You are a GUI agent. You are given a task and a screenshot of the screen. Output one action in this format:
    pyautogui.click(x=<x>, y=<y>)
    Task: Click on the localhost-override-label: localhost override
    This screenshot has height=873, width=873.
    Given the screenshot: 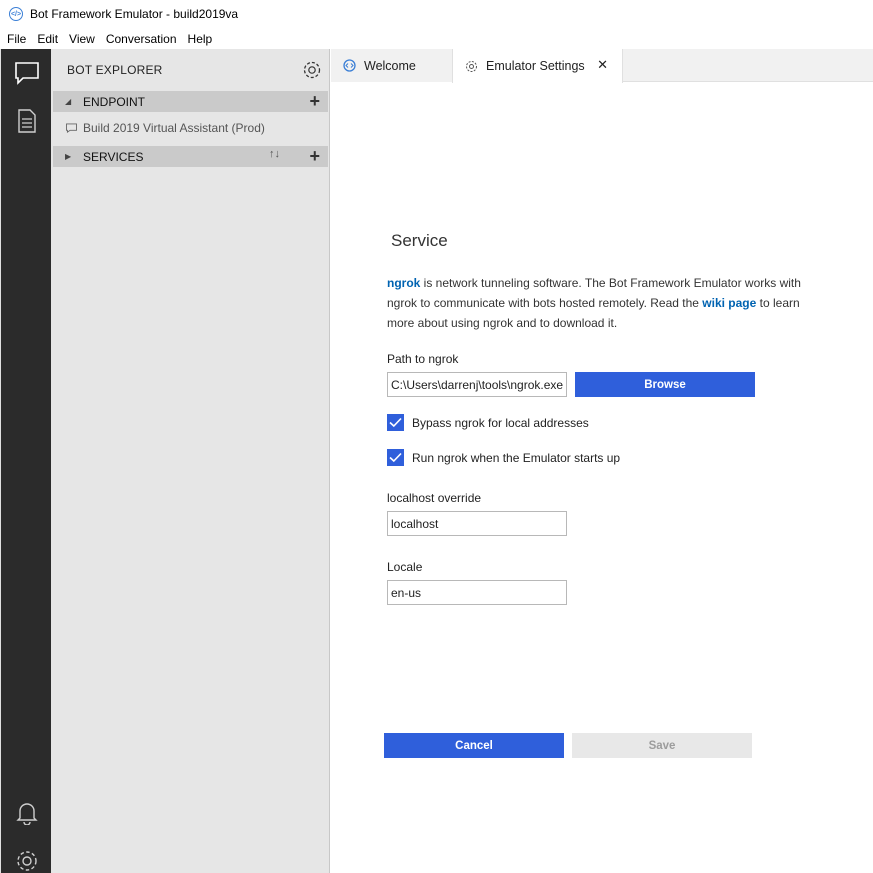 What is the action you would take?
    pyautogui.click(x=434, y=498)
    